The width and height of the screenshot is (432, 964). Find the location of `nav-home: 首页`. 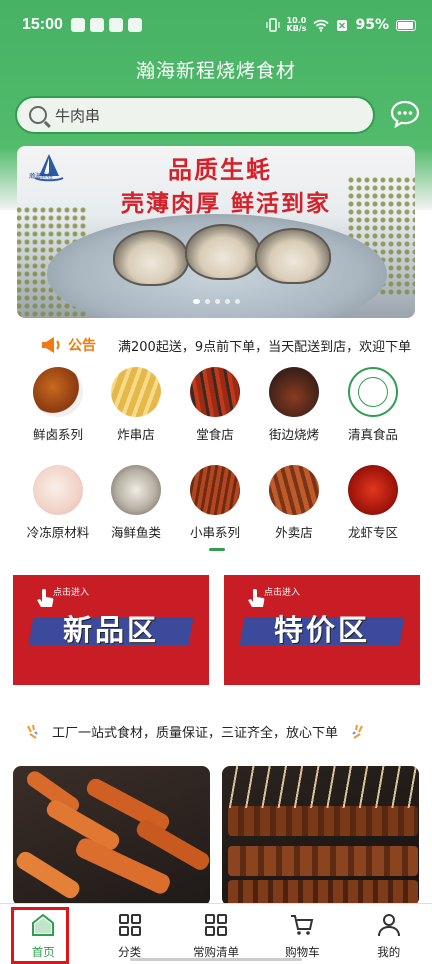

nav-home: 首页 is located at coordinates (43, 934).